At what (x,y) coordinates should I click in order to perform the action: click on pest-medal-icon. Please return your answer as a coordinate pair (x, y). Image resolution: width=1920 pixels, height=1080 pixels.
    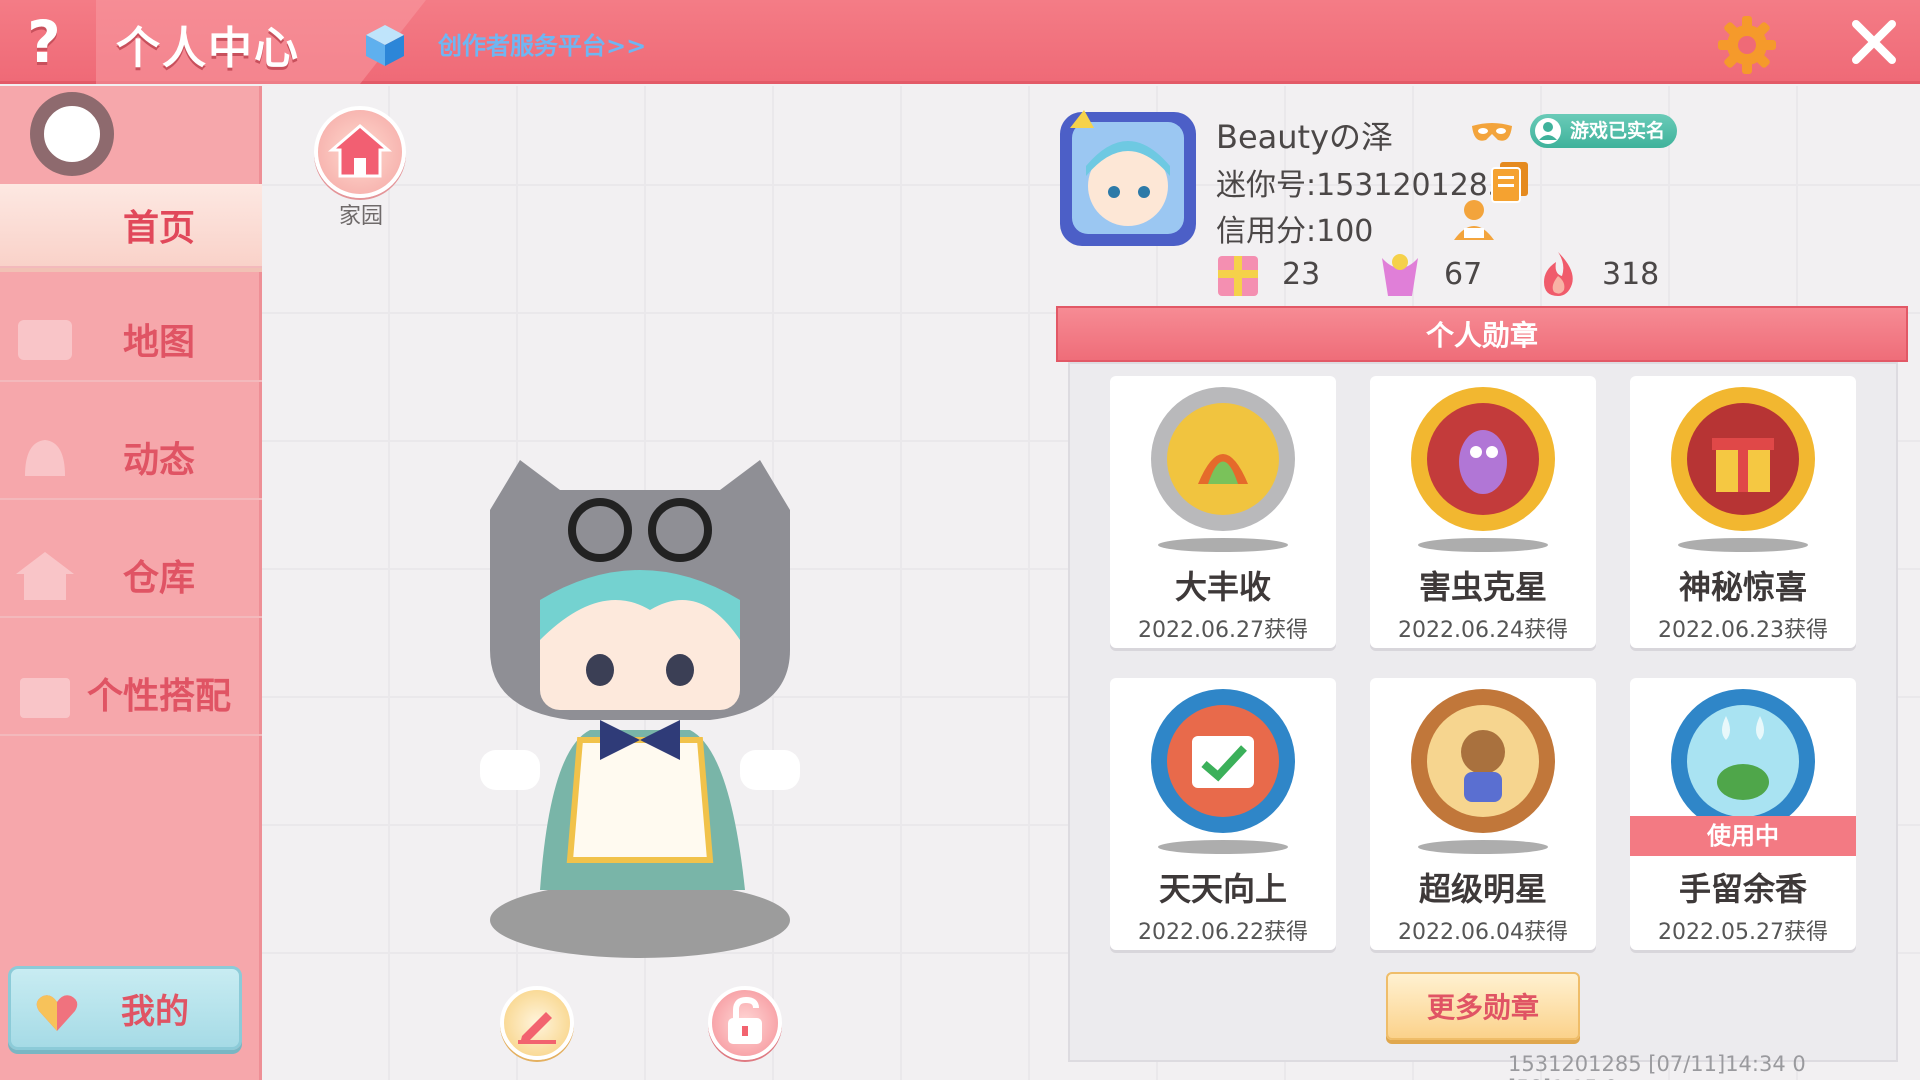
    Looking at the image, I should click on (1483, 459).